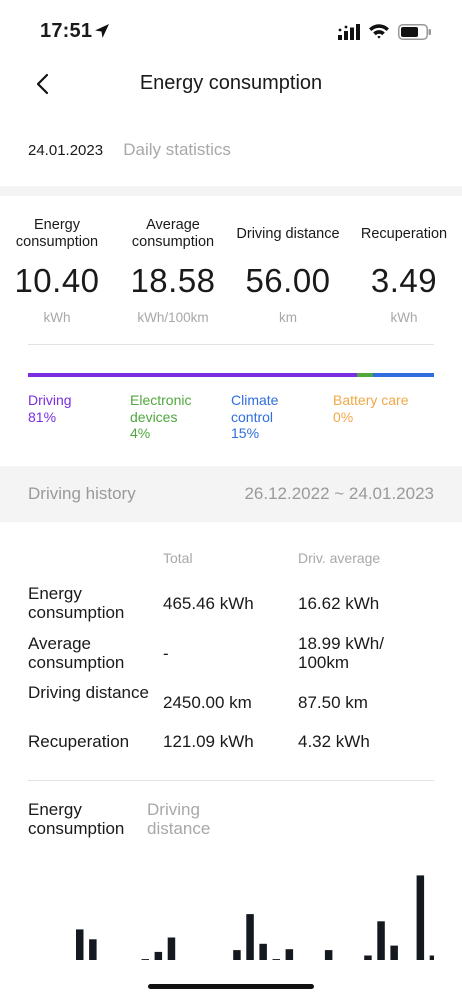  I want to click on stat-value: 56.00, so click(288, 280).